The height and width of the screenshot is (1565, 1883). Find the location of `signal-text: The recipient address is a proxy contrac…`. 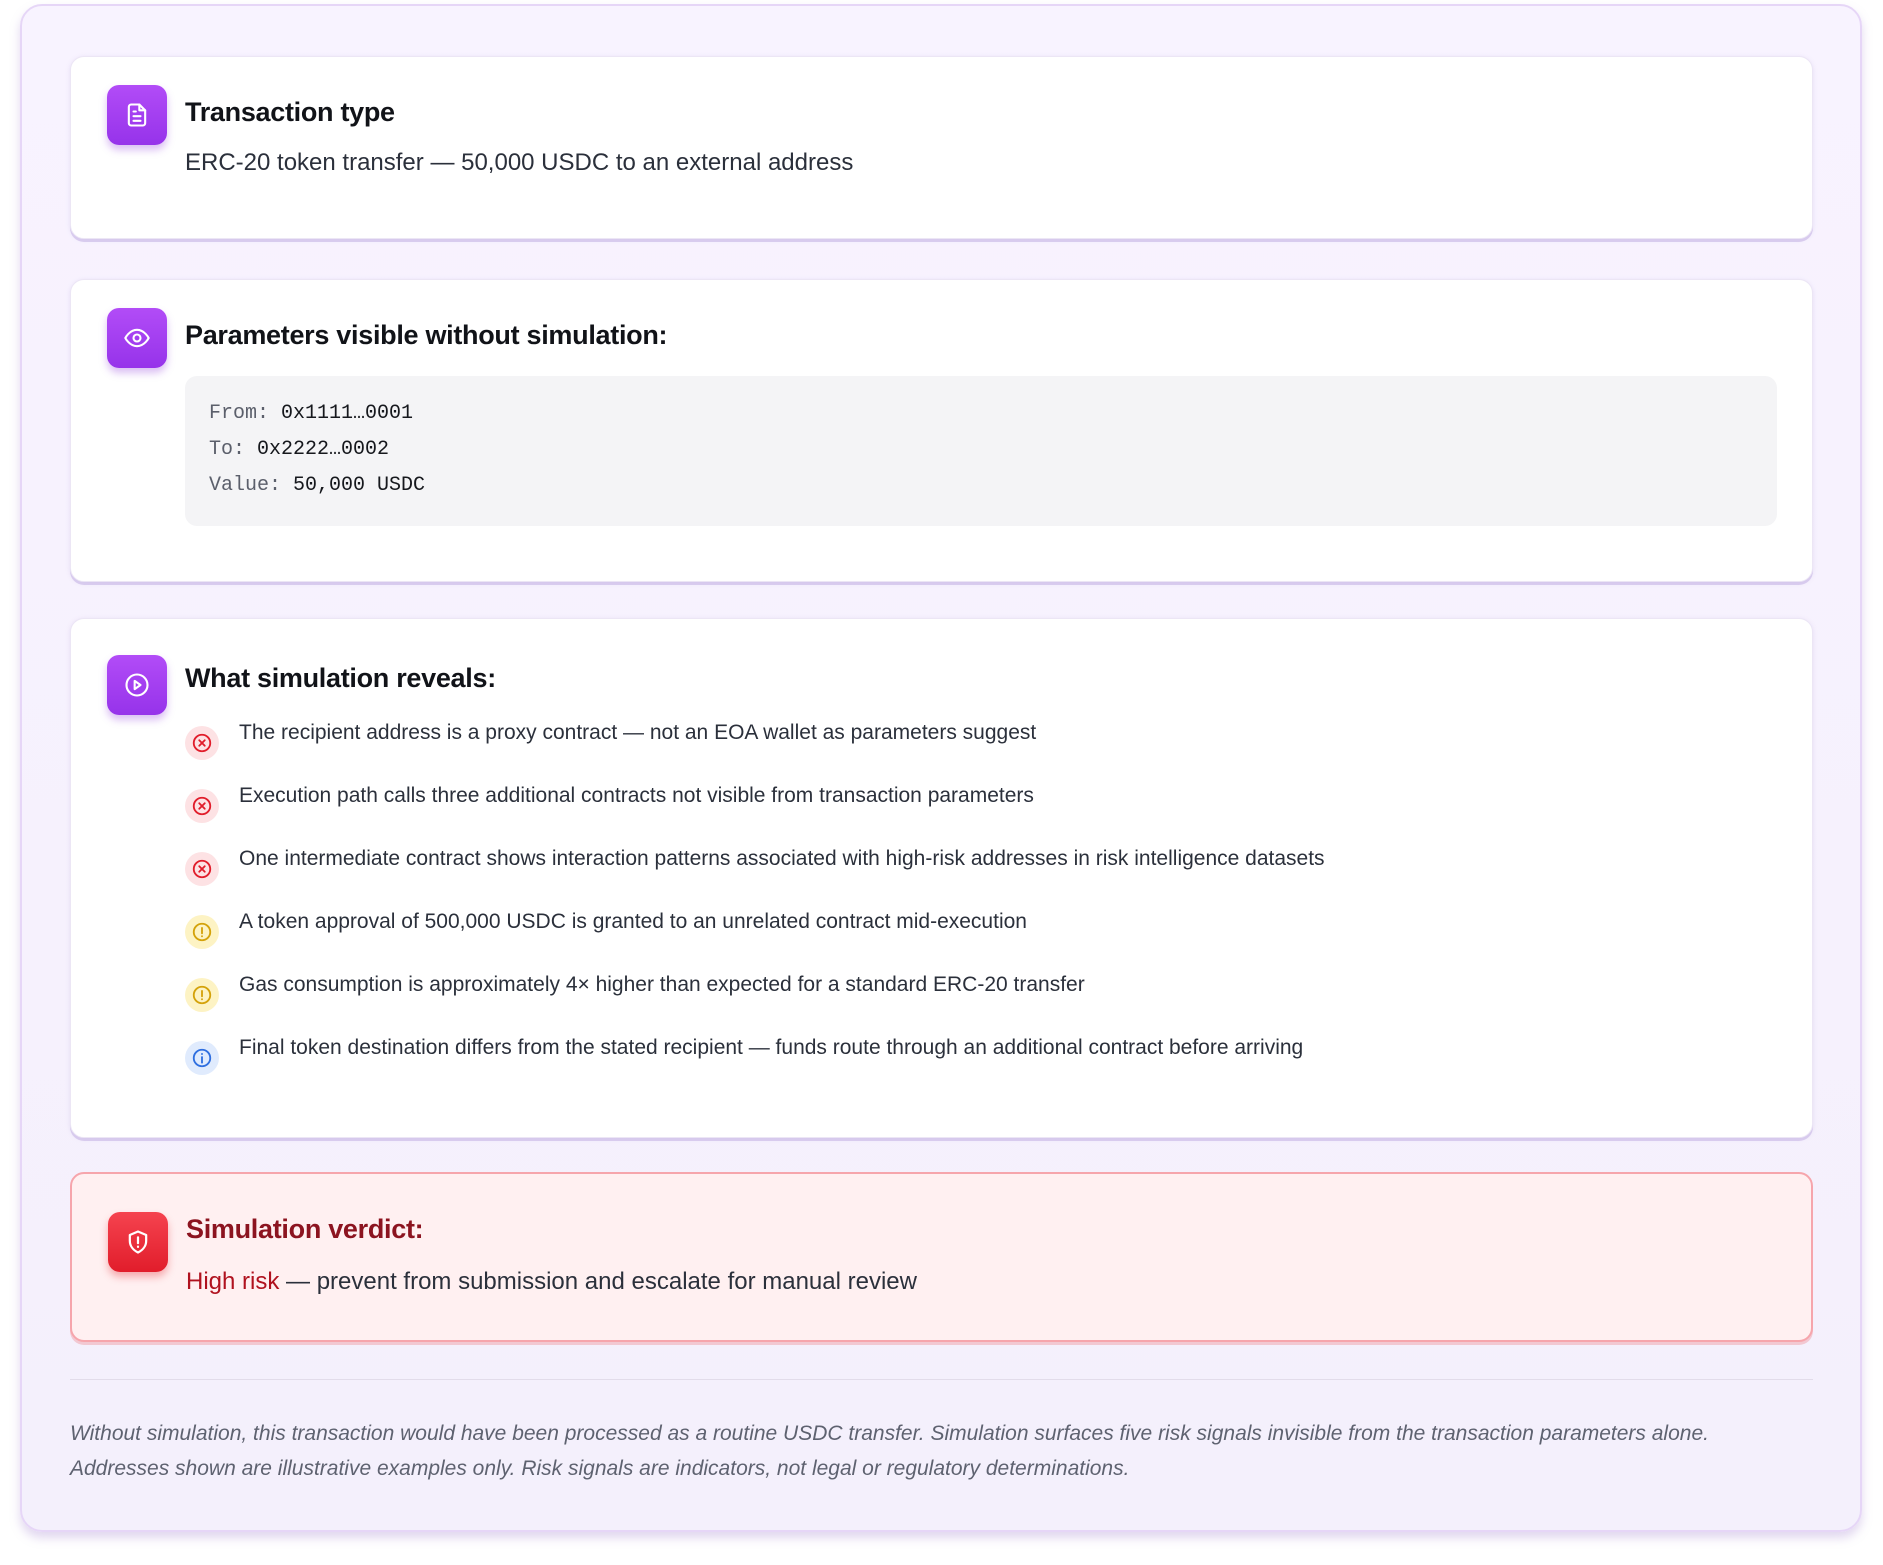

signal-text: The recipient address is a proxy contrac… is located at coordinates (638, 732).